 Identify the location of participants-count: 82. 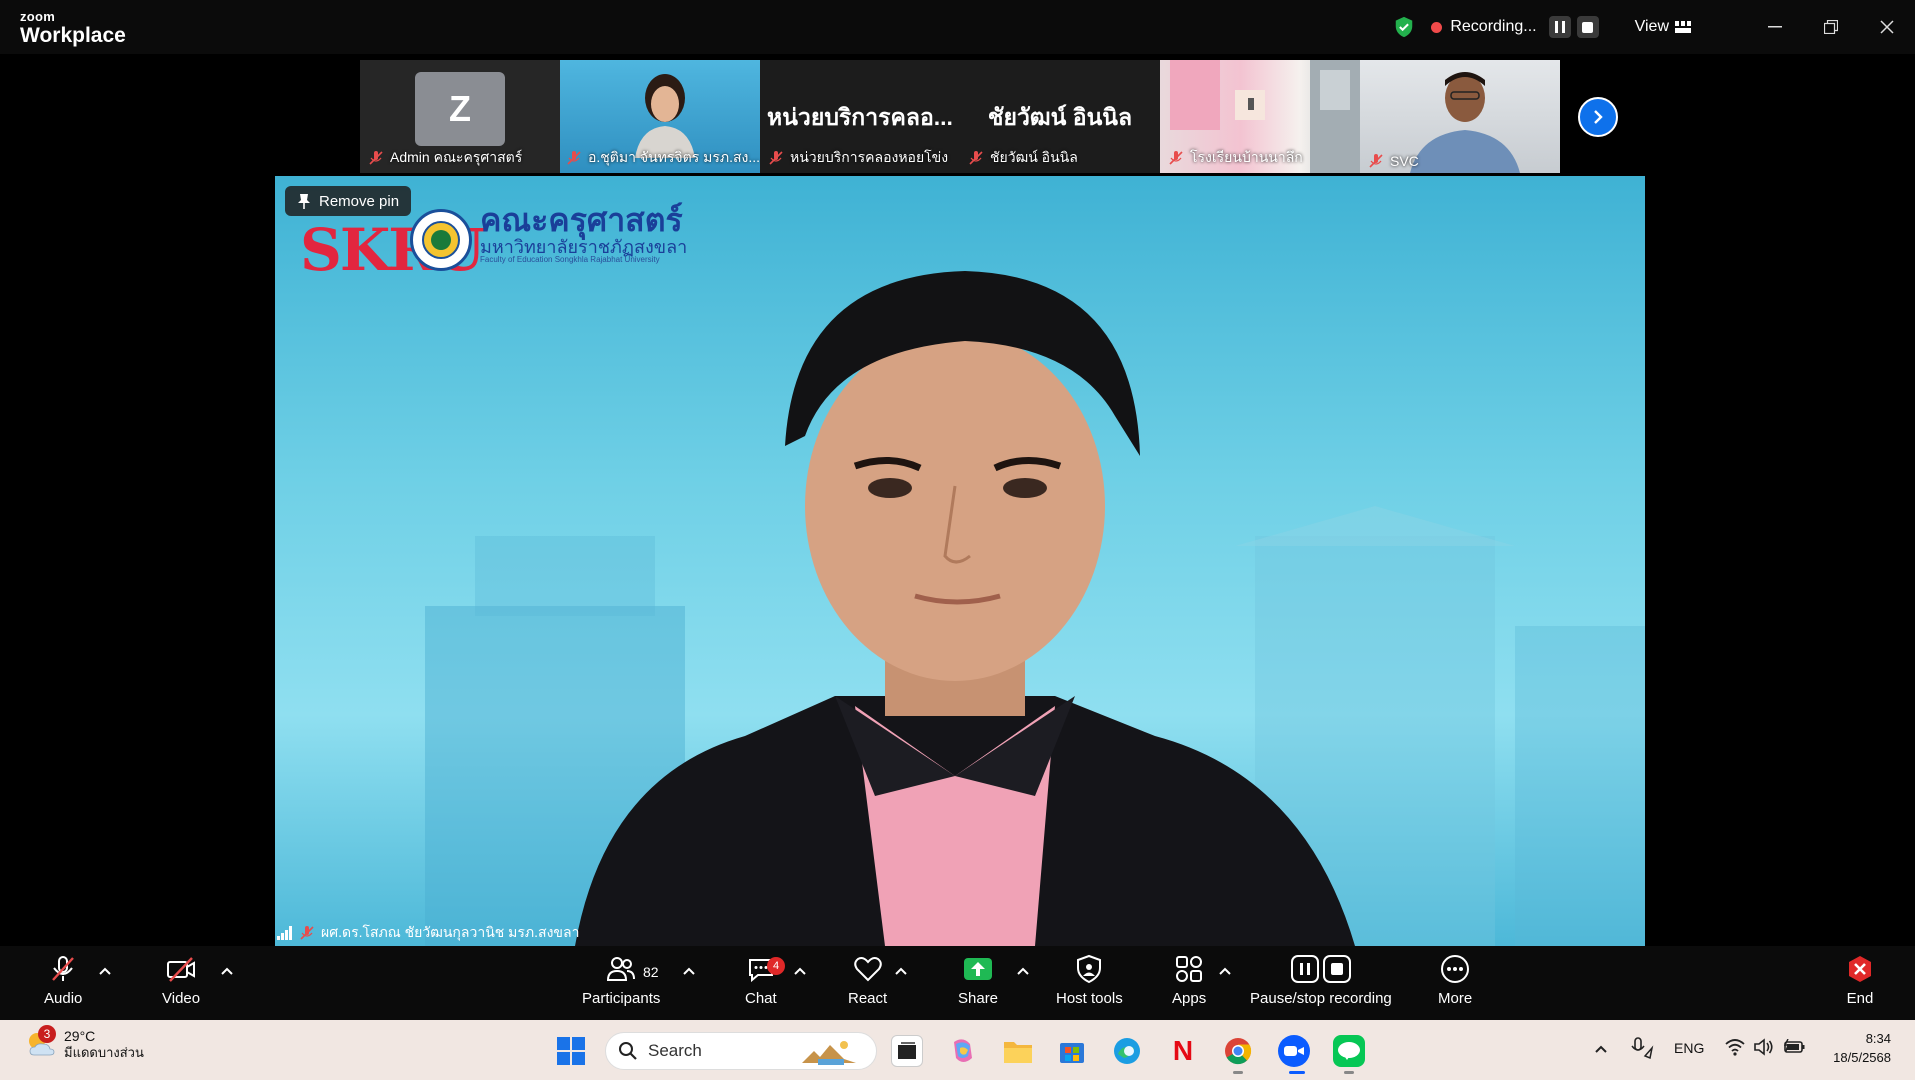
(651, 972).